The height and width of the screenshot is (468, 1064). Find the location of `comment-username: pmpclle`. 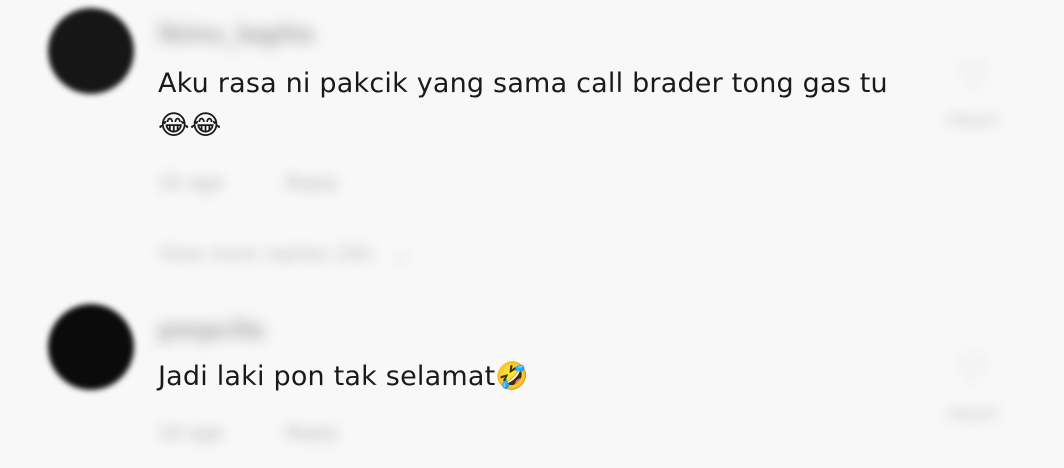

comment-username: pmpclle is located at coordinates (211, 330).